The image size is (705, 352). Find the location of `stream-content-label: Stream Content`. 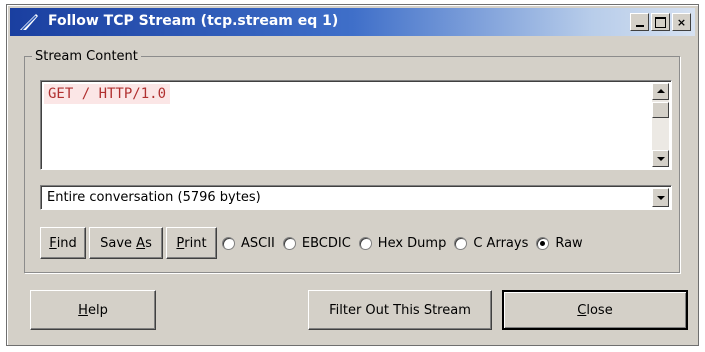

stream-content-label: Stream Content is located at coordinates (86, 56).